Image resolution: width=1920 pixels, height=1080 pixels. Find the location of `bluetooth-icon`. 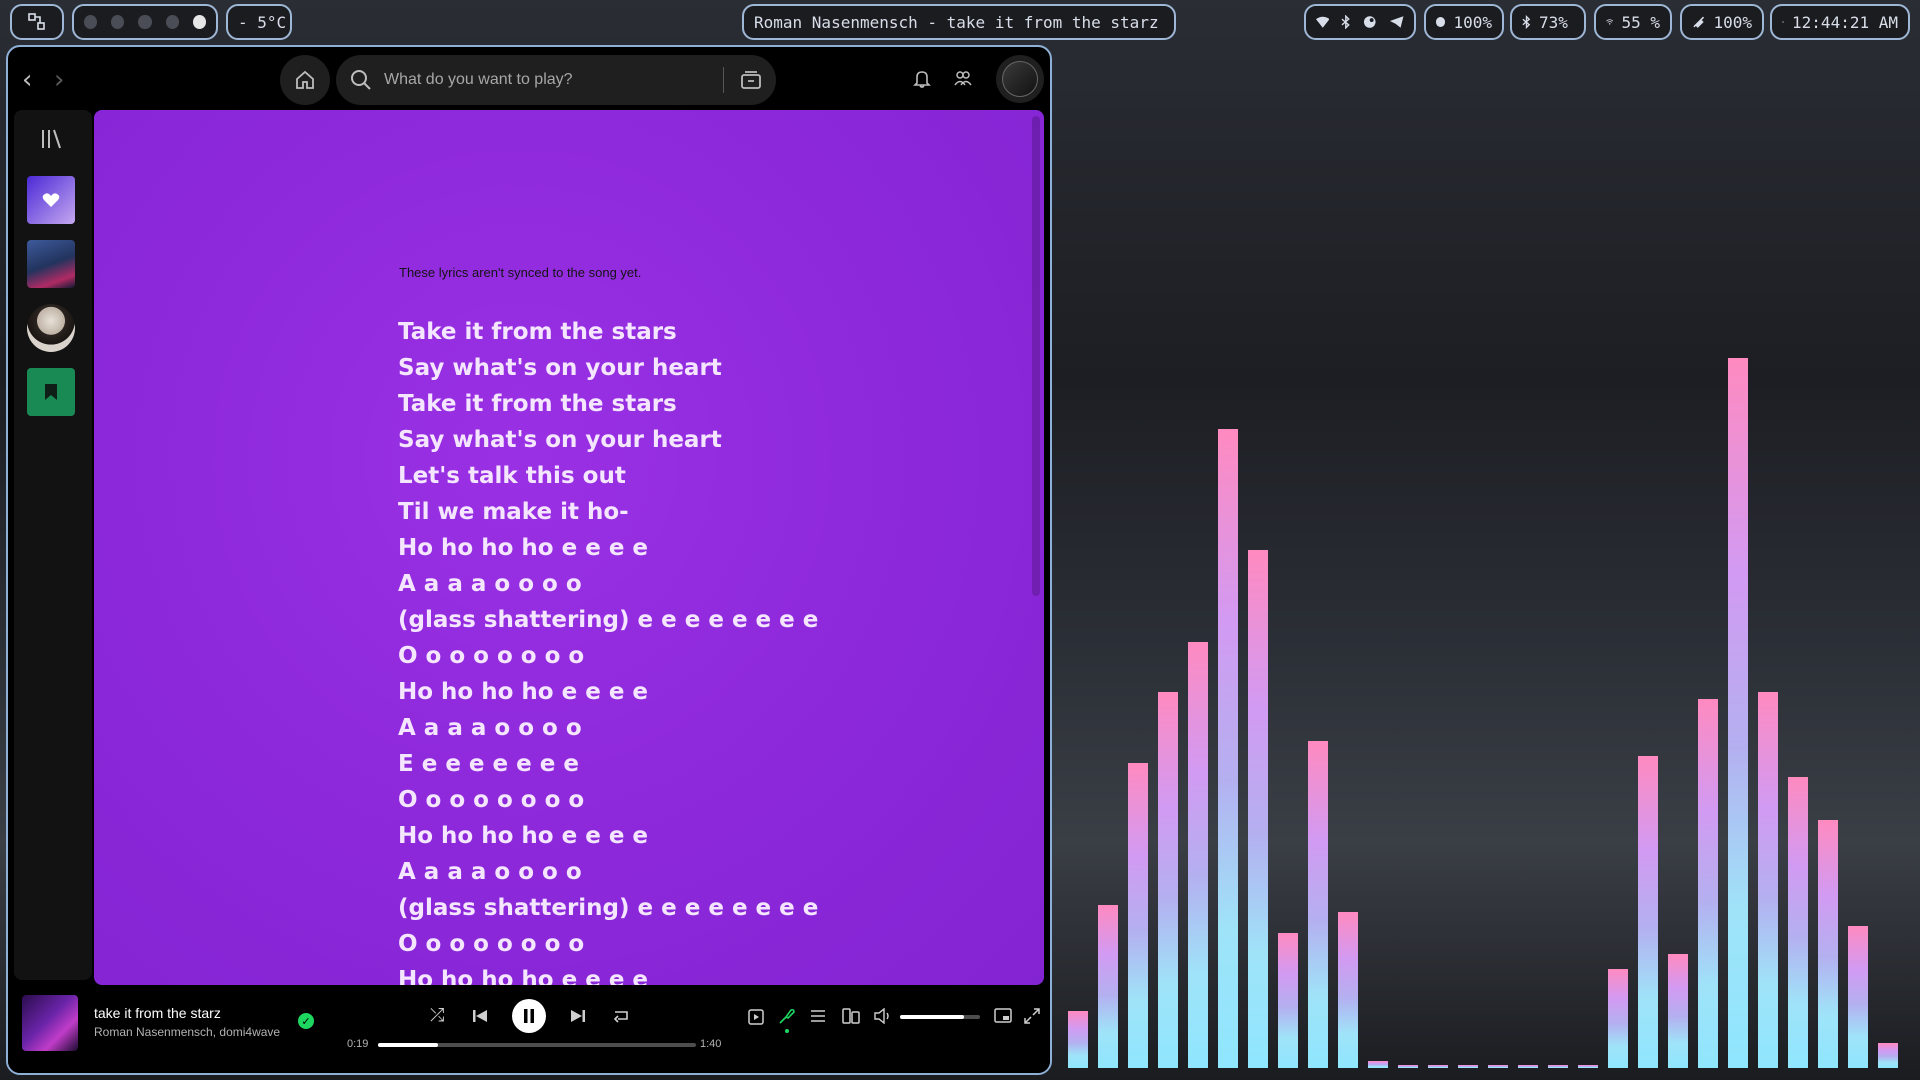

bluetooth-icon is located at coordinates (1346, 22).